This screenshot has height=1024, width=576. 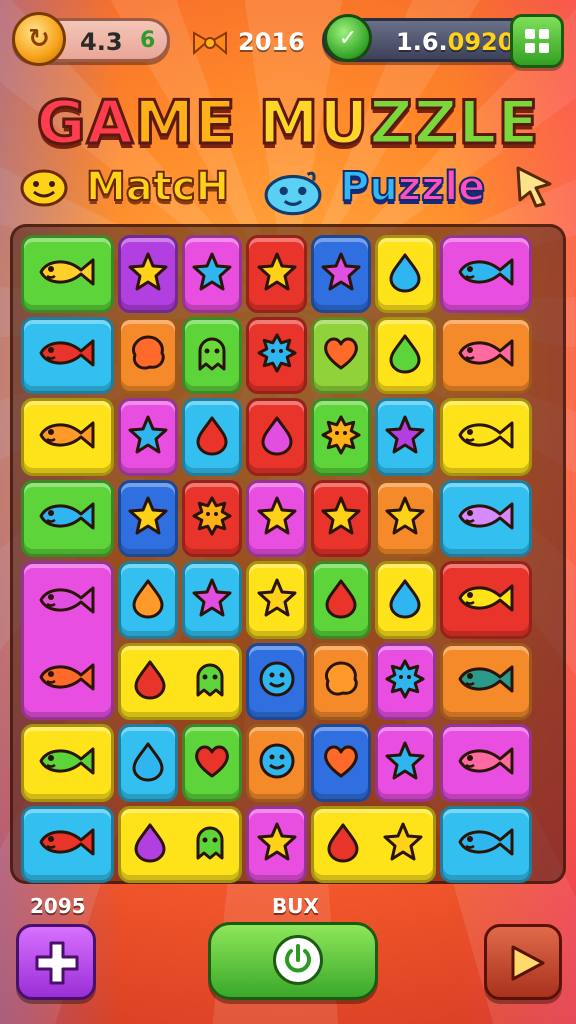 What do you see at coordinates (147, 437) in the screenshot?
I see `board-tile-r3-c2` at bounding box center [147, 437].